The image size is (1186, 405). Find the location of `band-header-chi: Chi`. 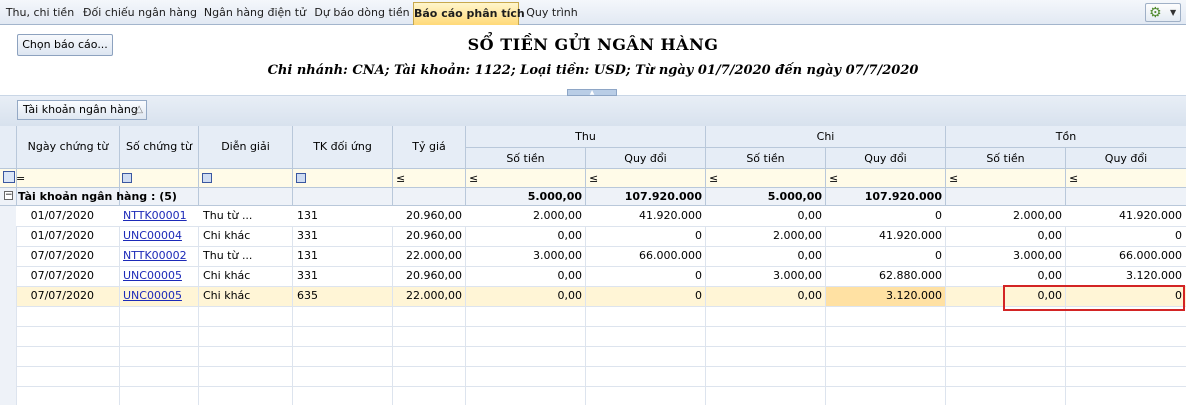

band-header-chi: Chi is located at coordinates (825, 136).